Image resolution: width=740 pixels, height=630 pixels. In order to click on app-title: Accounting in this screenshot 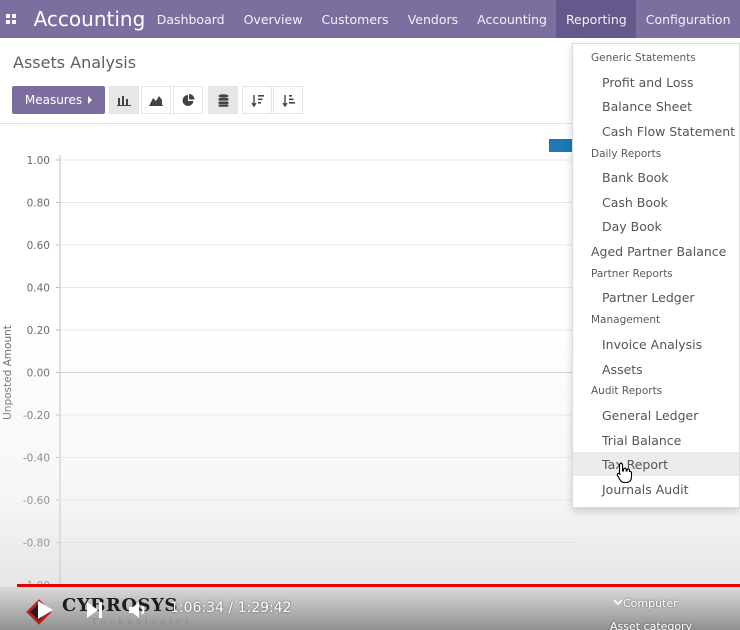, I will do `click(89, 19)`.